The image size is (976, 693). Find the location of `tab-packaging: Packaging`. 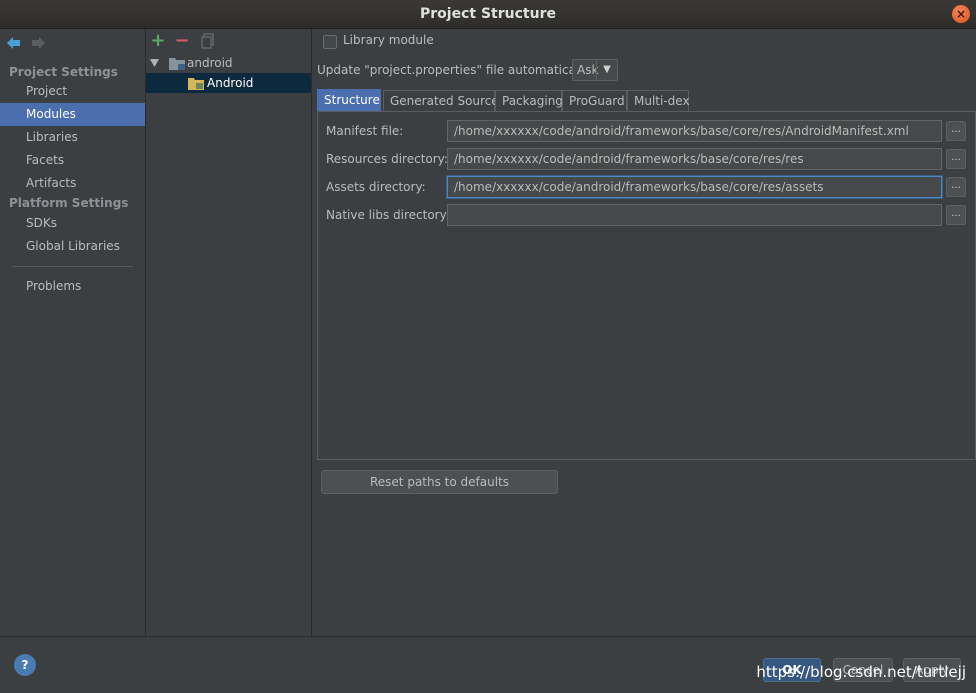

tab-packaging: Packaging is located at coordinates (529, 100).